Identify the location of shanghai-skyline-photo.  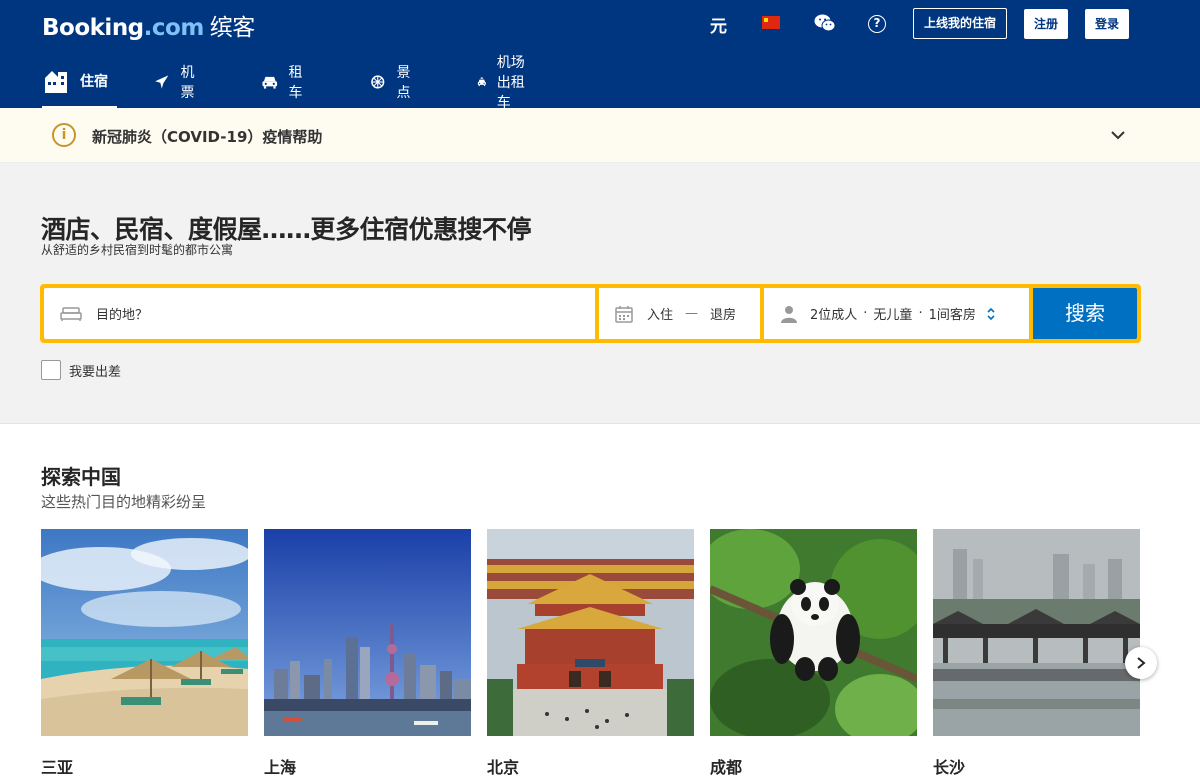
(367, 632).